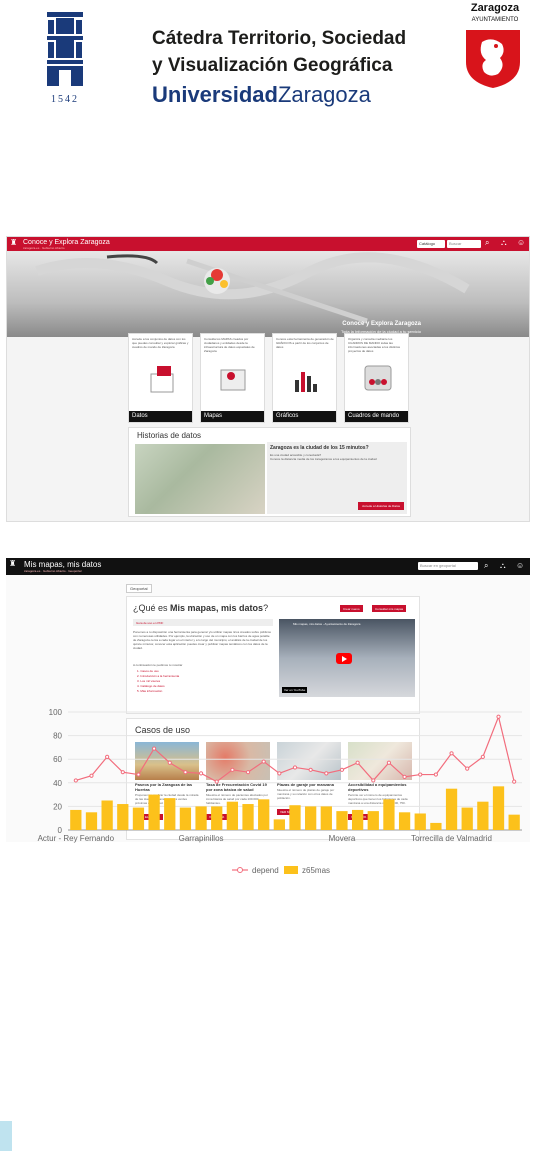 The width and height of the screenshot is (539, 1151). I want to click on step-link: 2. Introducción a la herramienta, so click(158, 676).